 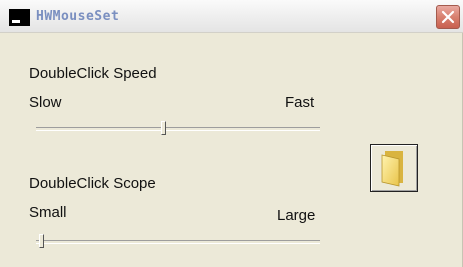 What do you see at coordinates (93, 73) in the screenshot?
I see `double-click-speed-label: DoubleClick Speed` at bounding box center [93, 73].